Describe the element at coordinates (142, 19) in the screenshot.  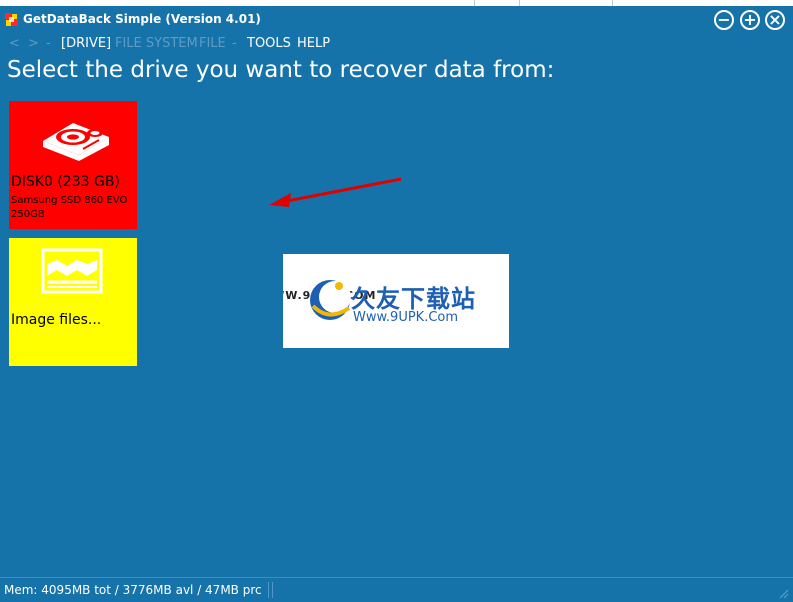
I see `window-title: GetDataBack Simple (Version 4.01)` at that location.